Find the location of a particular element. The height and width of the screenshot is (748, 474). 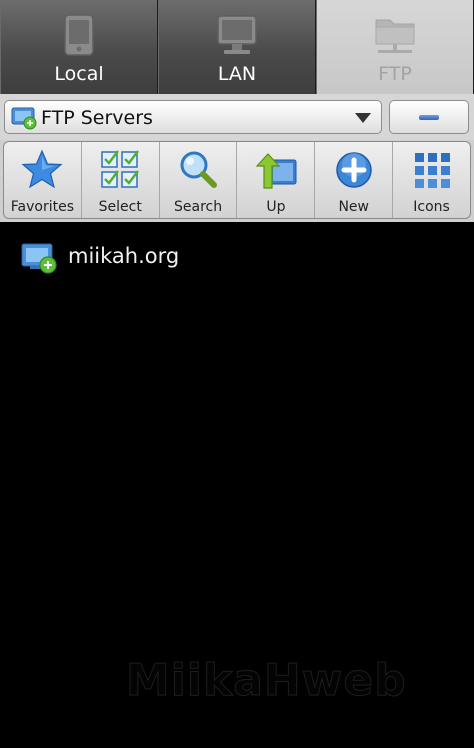

minus-icon is located at coordinates (429, 117).